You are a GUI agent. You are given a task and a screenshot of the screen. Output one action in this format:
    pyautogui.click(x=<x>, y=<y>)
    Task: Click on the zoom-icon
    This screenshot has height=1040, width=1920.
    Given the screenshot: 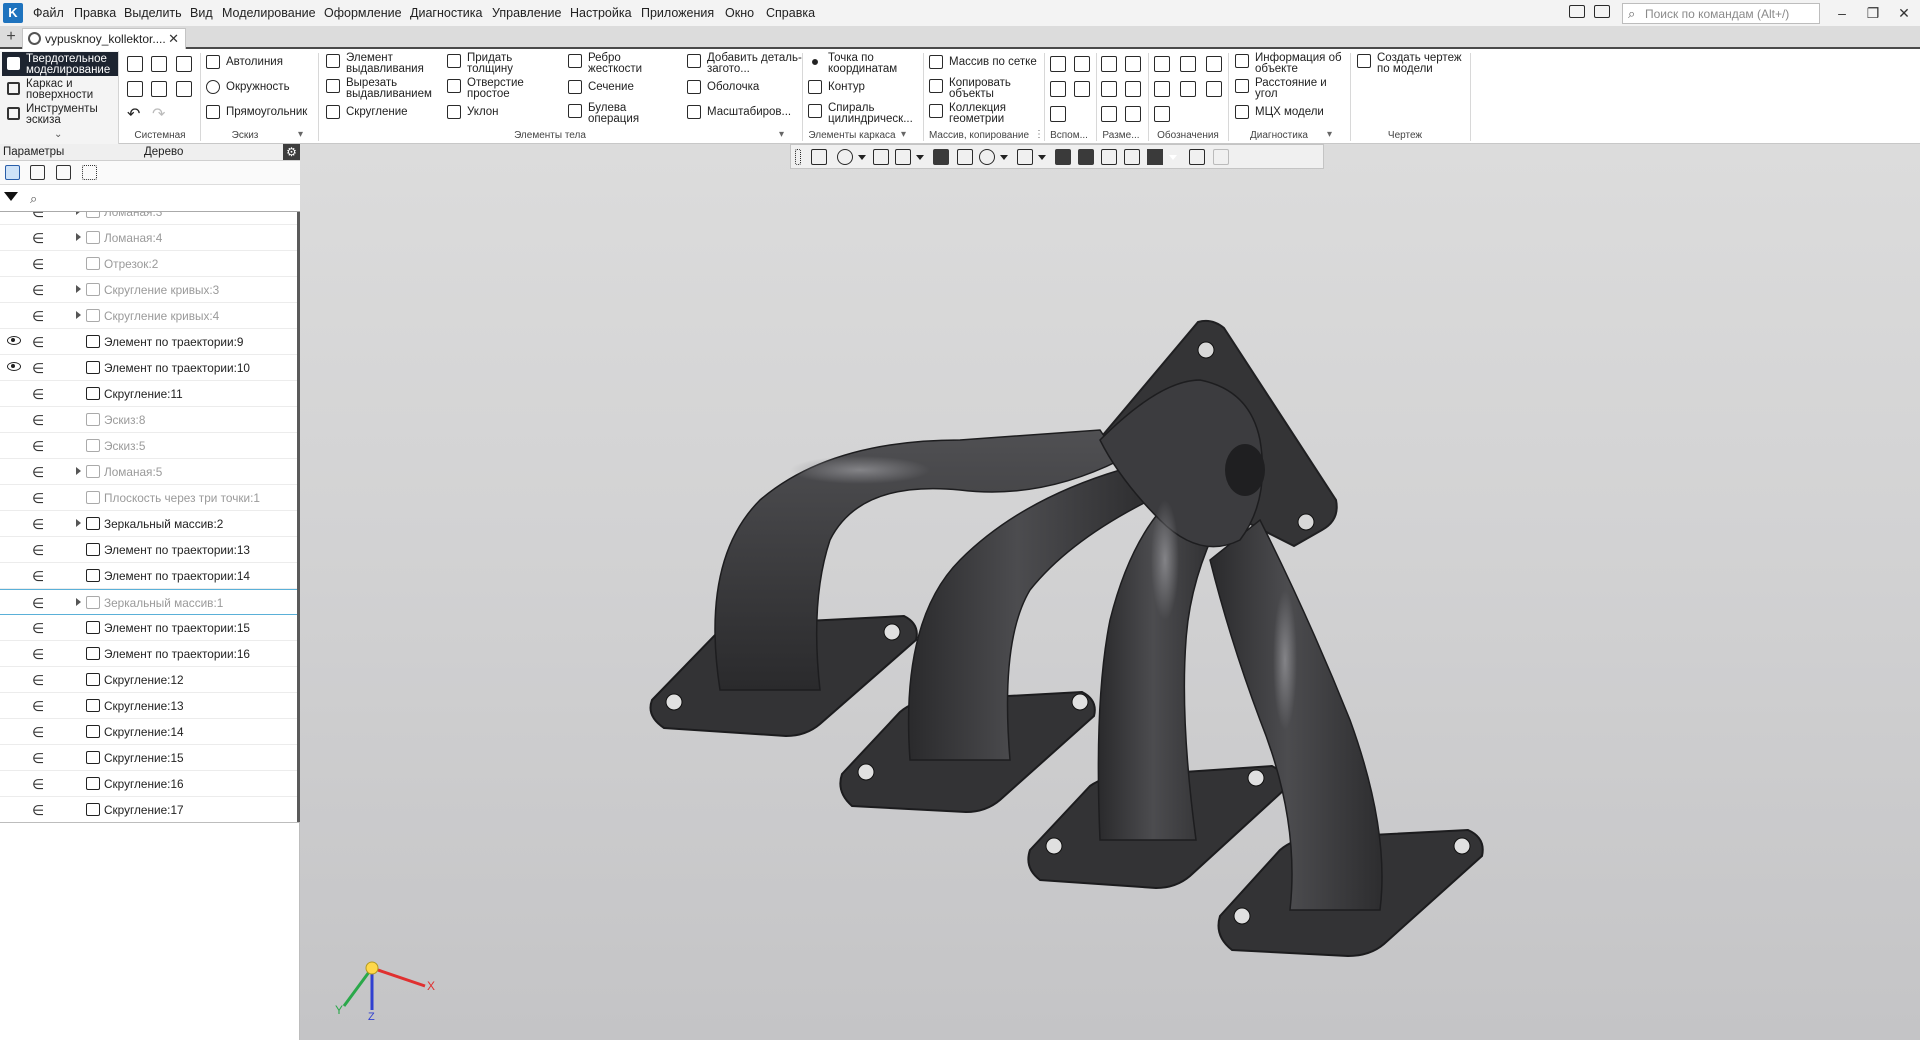 What is the action you would take?
    pyautogui.click(x=845, y=157)
    